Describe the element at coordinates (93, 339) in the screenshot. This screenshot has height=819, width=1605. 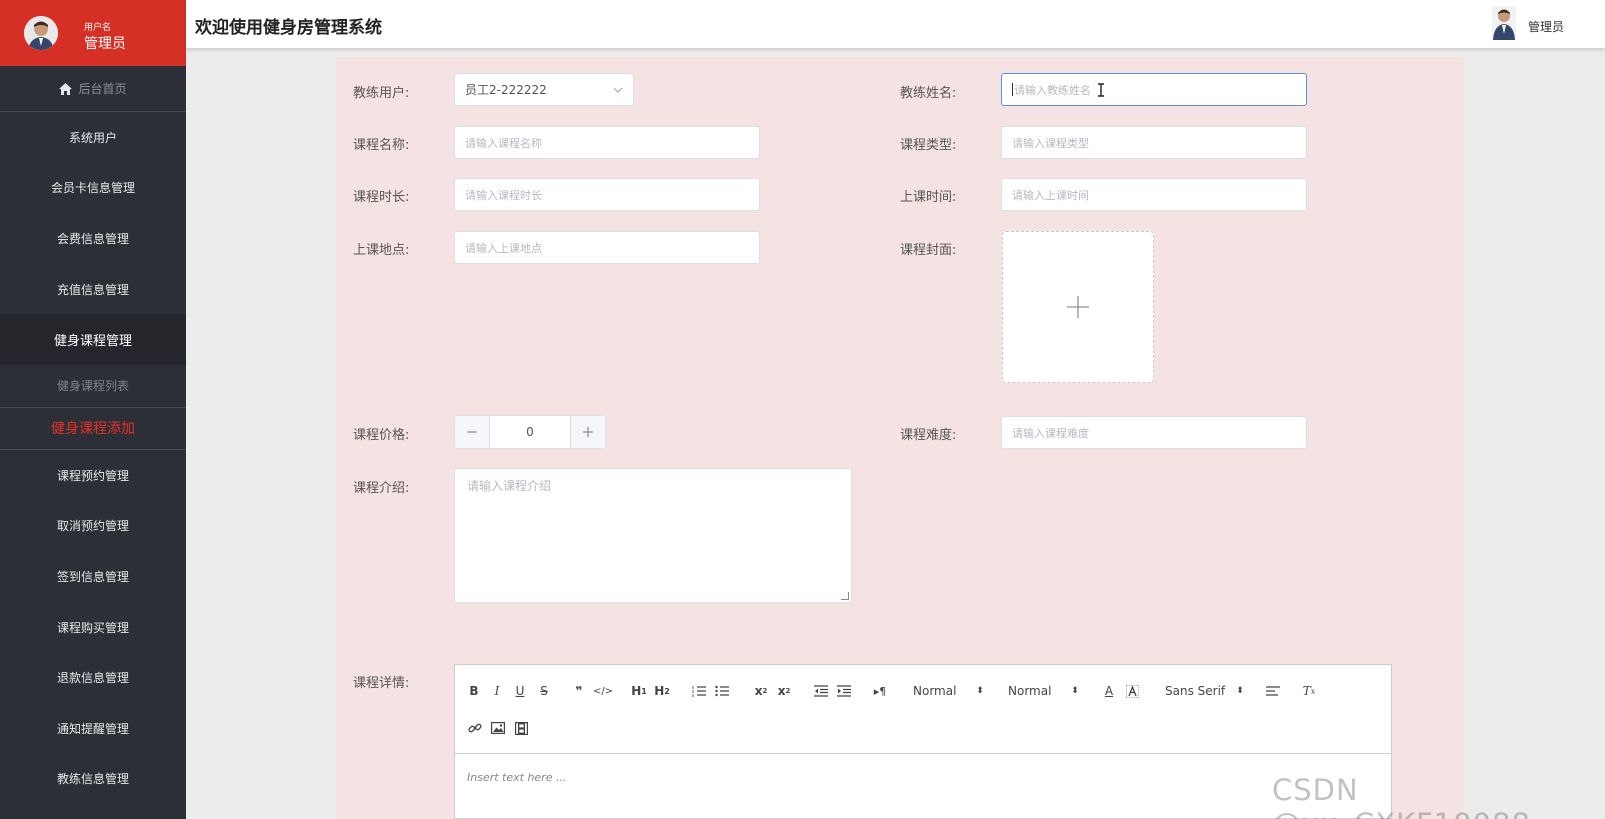
I see `sidebar-item-fitness-course: 健身课程管理` at that location.